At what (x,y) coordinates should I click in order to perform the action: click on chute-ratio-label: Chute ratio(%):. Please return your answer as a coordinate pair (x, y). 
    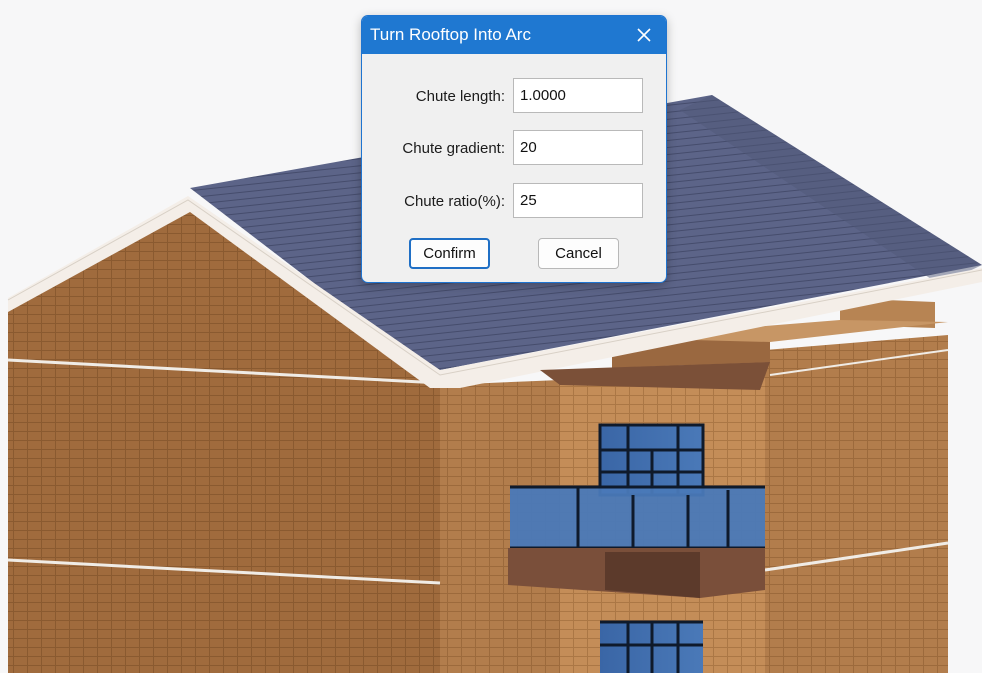
    Looking at the image, I should click on (454, 201).